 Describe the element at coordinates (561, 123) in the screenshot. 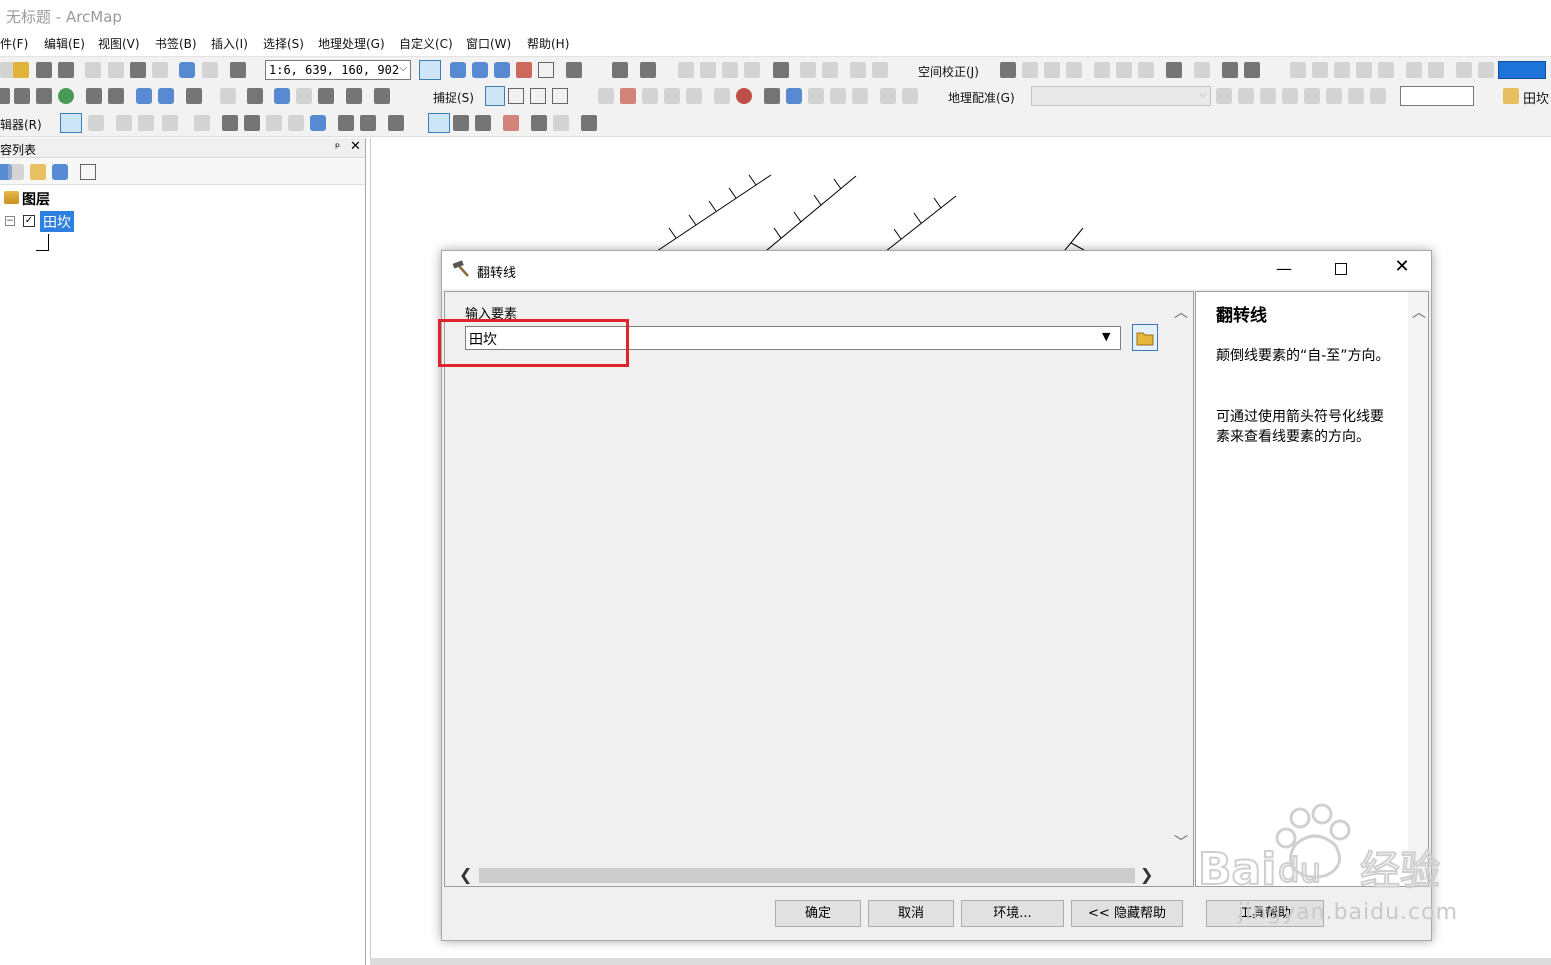

I see `tool-icon-bc` at that location.